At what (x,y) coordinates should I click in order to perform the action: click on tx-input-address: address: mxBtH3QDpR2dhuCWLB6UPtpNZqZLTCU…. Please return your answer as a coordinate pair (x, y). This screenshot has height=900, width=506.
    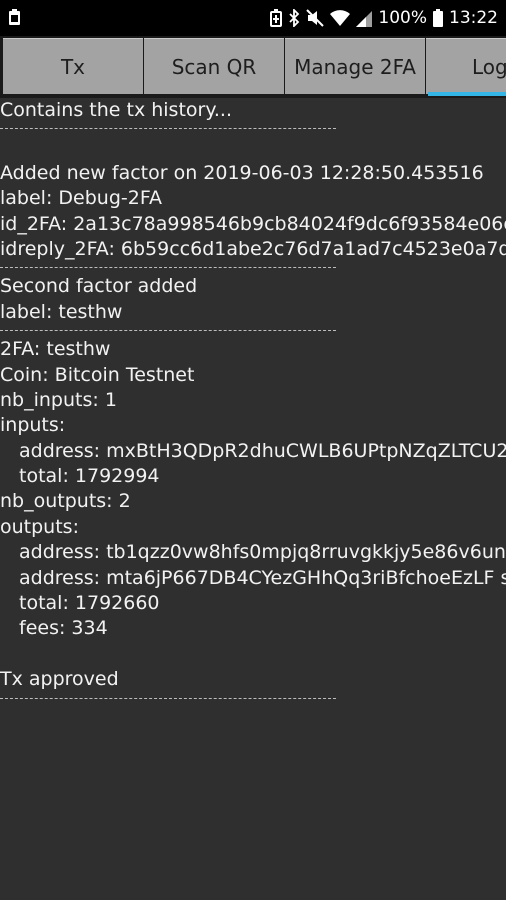
    Looking at the image, I should click on (262, 450).